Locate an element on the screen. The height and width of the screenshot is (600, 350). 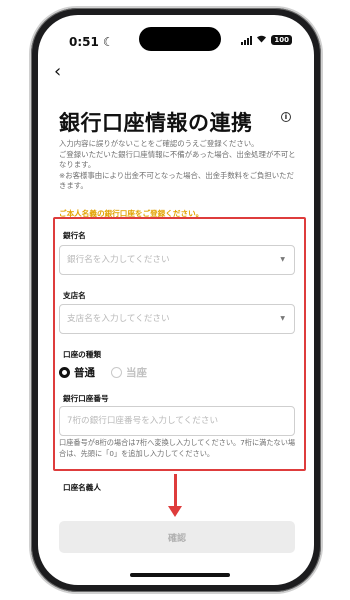
branch-placeholder: 支店名を入力してください is located at coordinates (118, 319).